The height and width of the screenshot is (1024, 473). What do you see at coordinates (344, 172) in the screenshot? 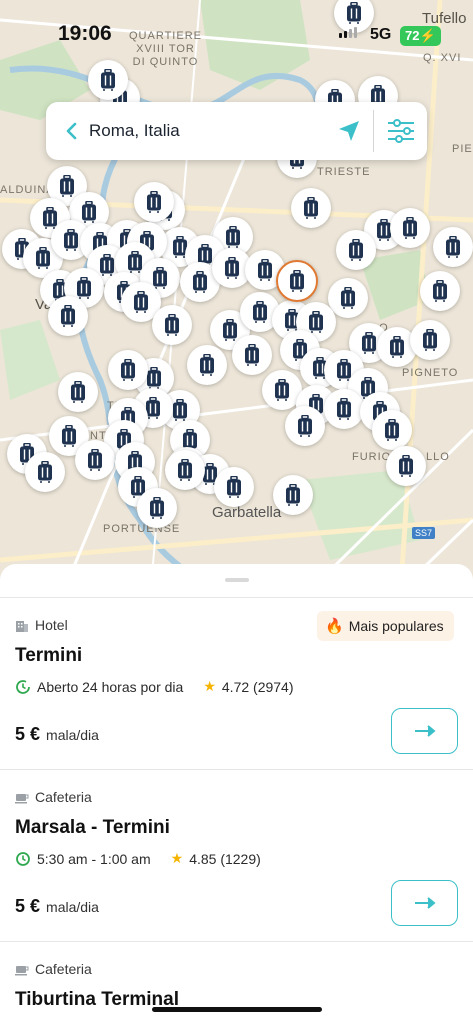
I see `map-label-trieste: TRIESTE` at bounding box center [344, 172].